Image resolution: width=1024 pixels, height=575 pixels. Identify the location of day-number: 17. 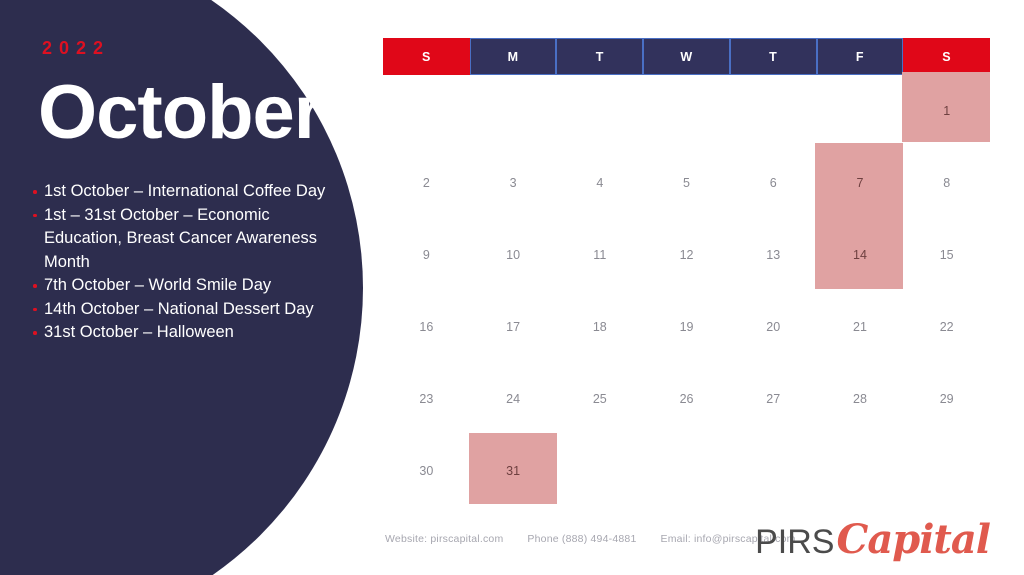
(513, 327).